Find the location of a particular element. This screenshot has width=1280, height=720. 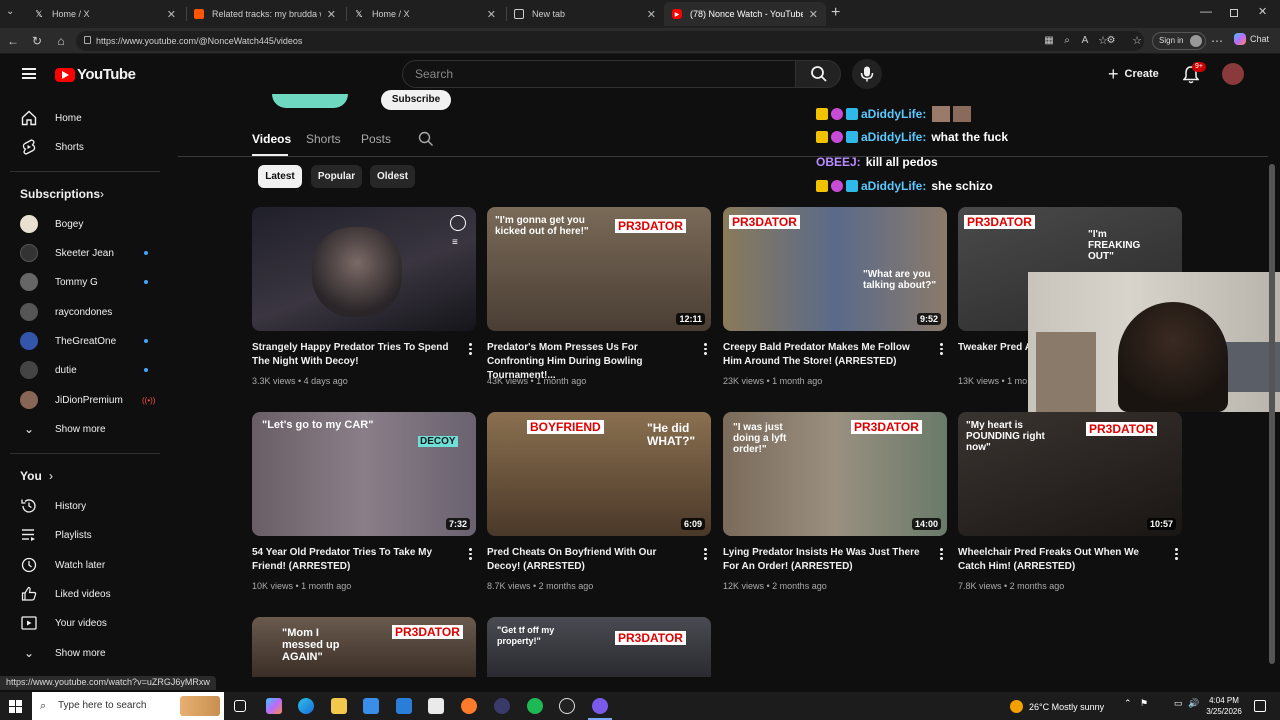

more-icon: ⋯ is located at coordinates (1217, 41).